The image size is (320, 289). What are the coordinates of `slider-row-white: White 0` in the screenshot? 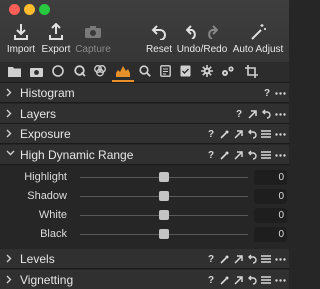 It's located at (144, 216).